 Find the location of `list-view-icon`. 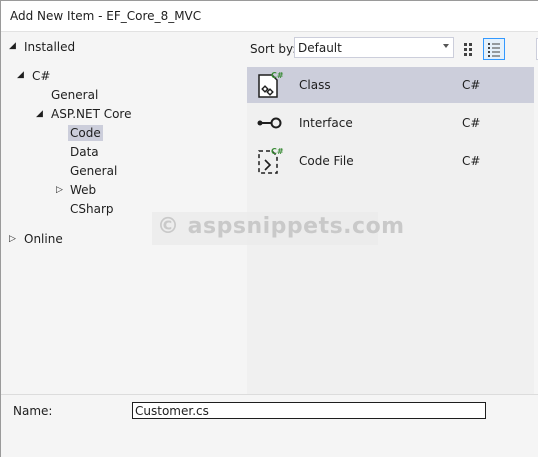

list-view-icon is located at coordinates (494, 50).